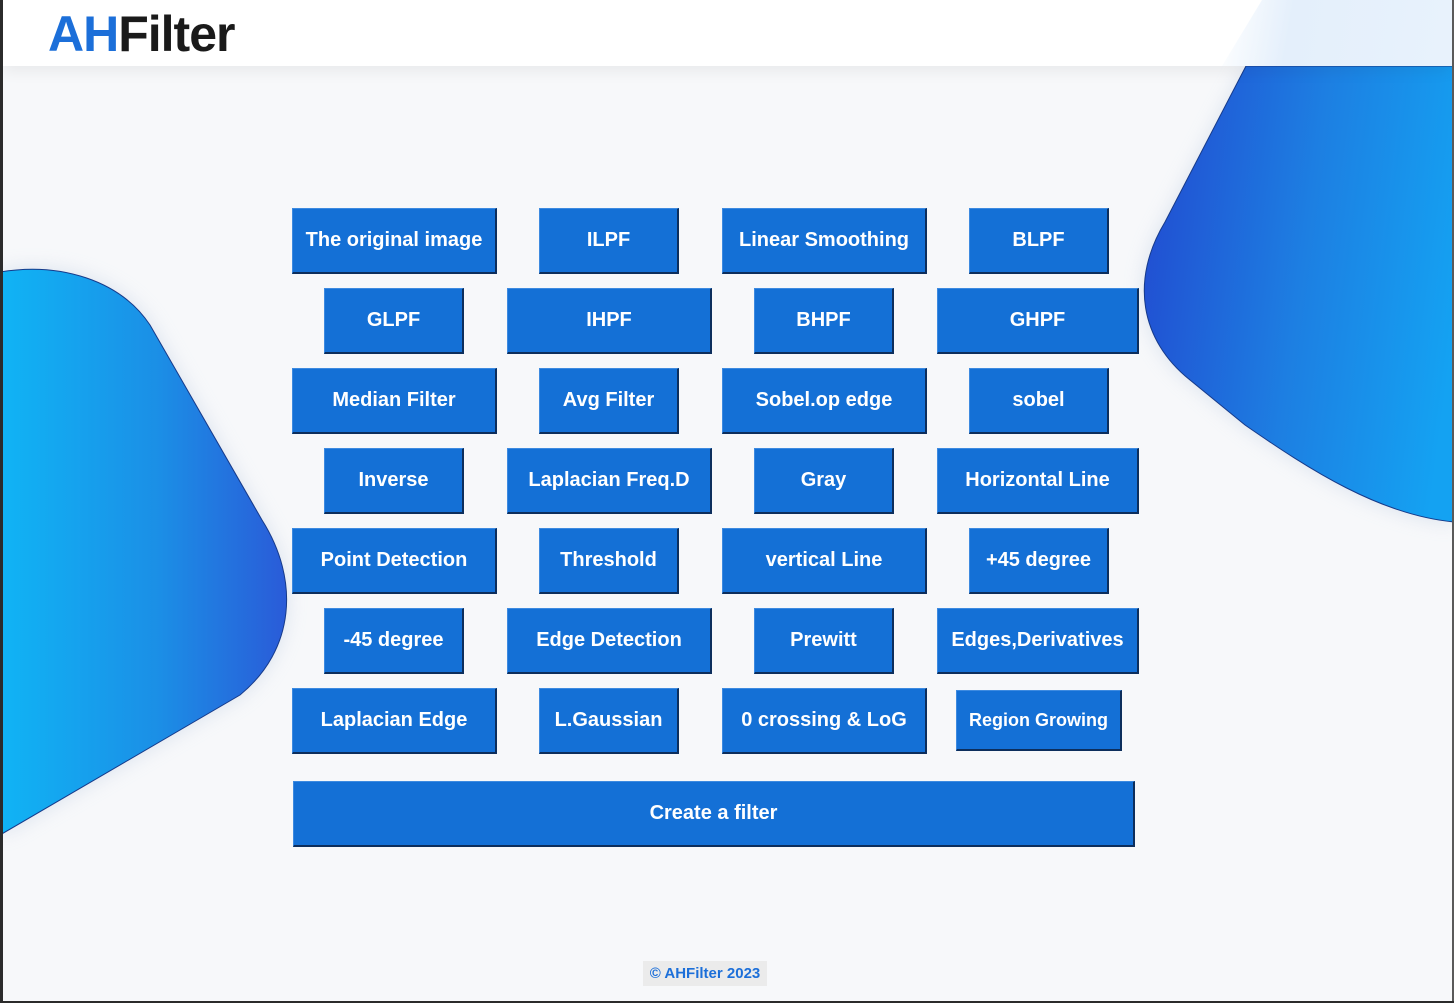 This screenshot has height=1003, width=1454. What do you see at coordinates (394, 641) in the screenshot?
I see `minus-45-degree-button: -45 degree` at bounding box center [394, 641].